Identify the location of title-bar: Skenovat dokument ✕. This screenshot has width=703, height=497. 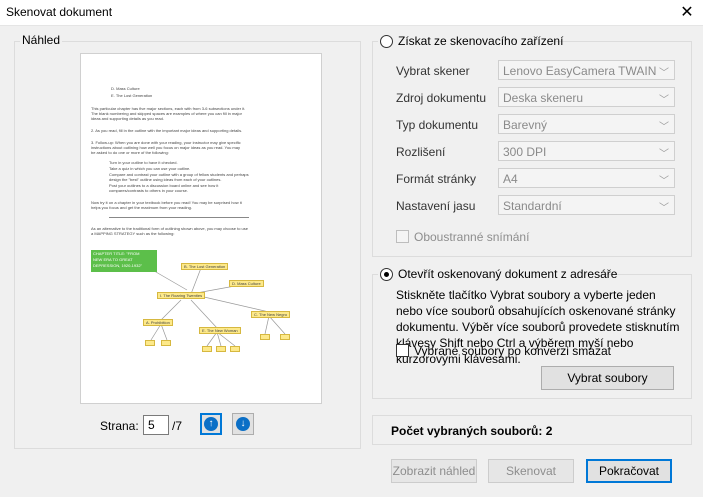
(351, 13).